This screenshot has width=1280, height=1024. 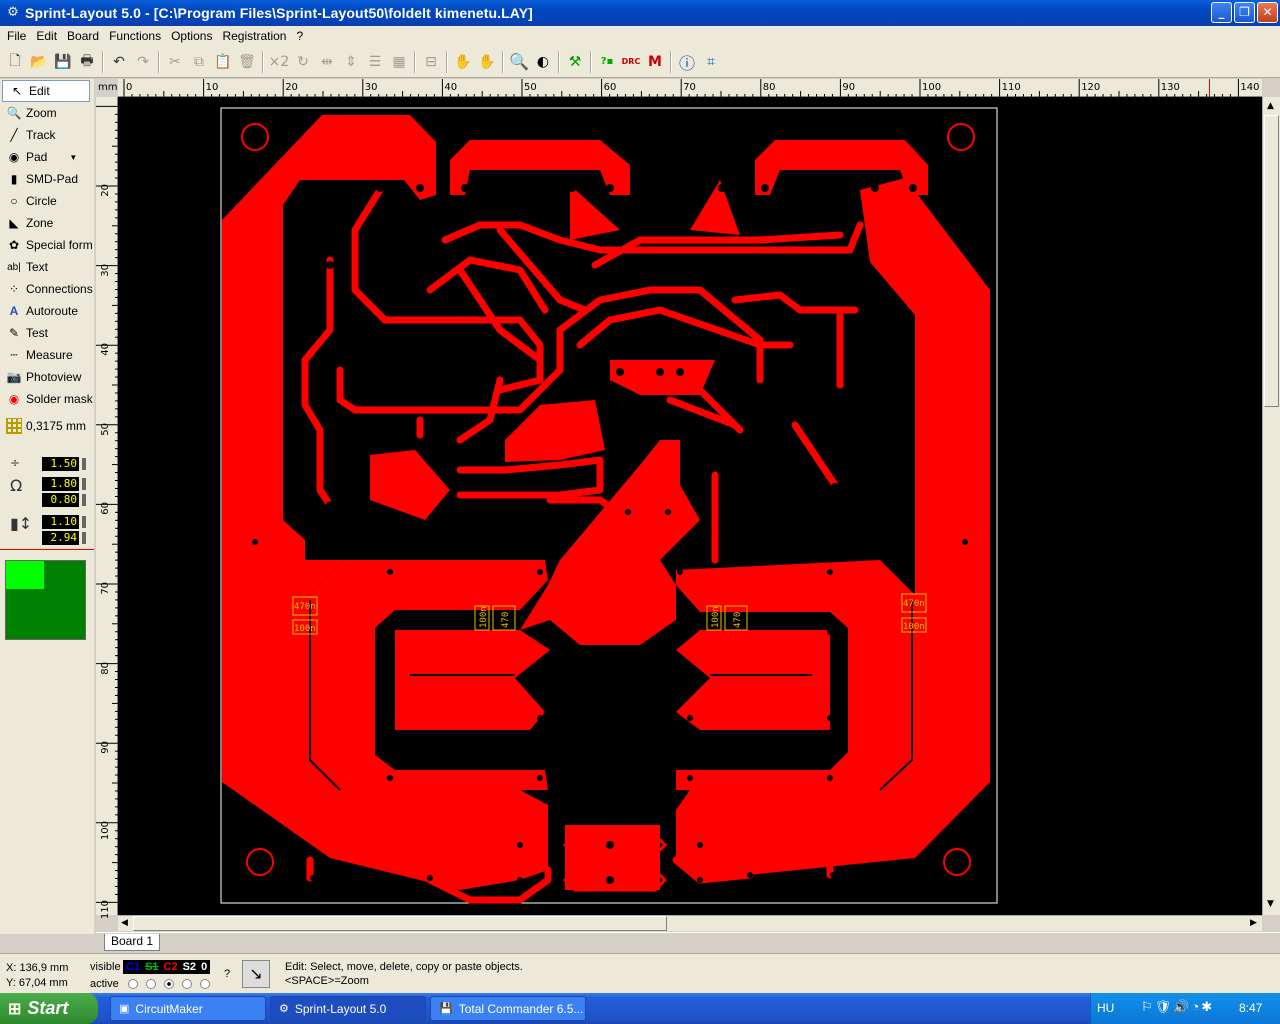 What do you see at coordinates (46, 91) in the screenshot?
I see `tool-edit: ↖ Edit` at bounding box center [46, 91].